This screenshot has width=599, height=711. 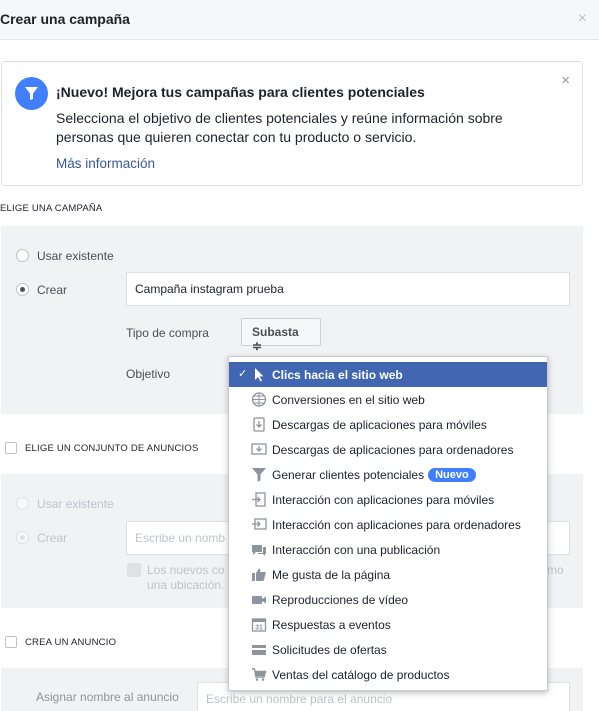 What do you see at coordinates (75, 504) in the screenshot?
I see `use-existing-adset-label: Usar existente` at bounding box center [75, 504].